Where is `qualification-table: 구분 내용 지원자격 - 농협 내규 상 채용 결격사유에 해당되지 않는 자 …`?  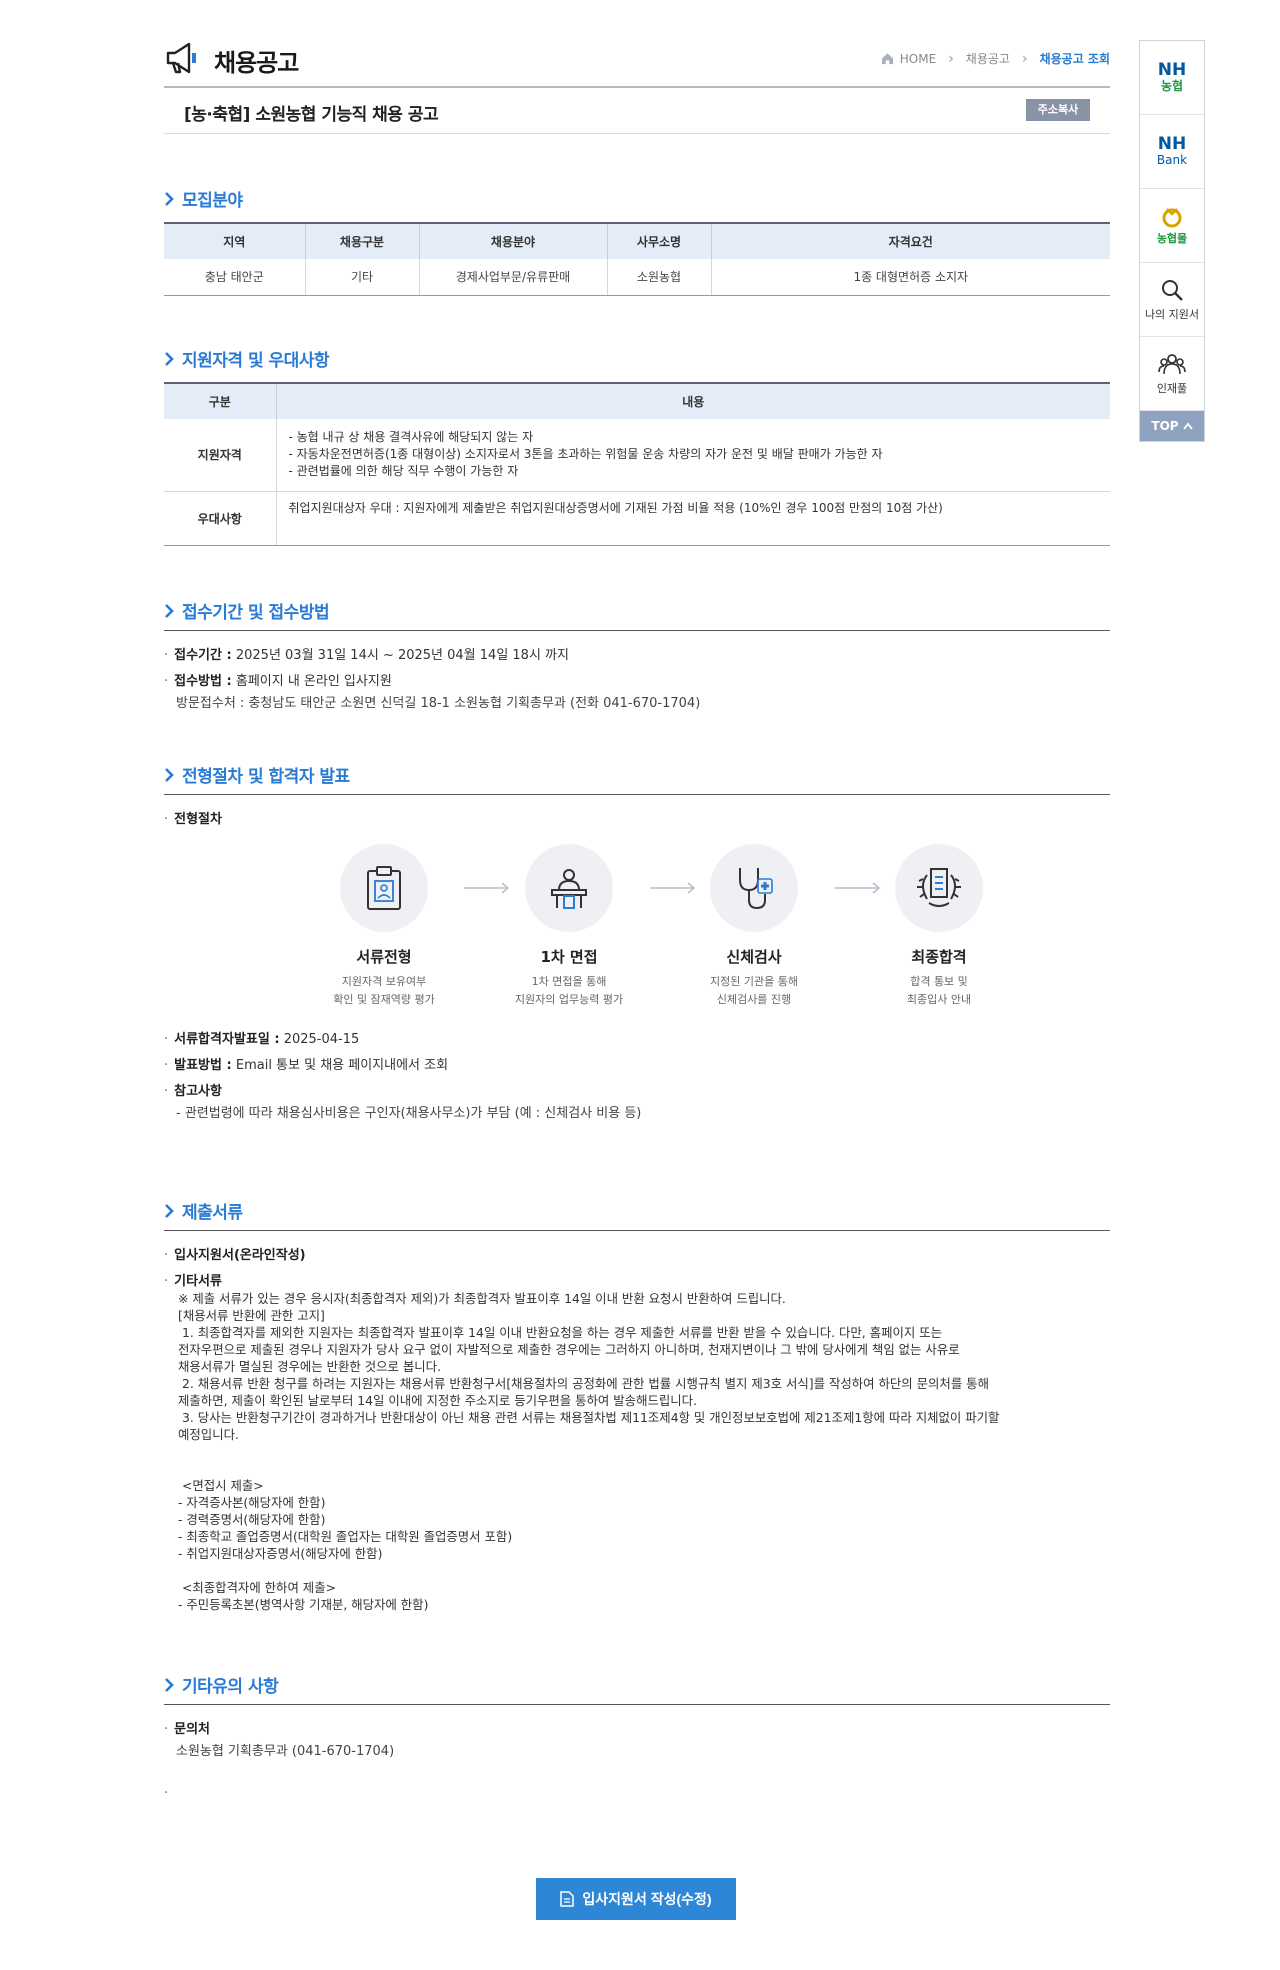 qualification-table: 구분 내용 지원자격 - 농협 내규 상 채용 결격사유에 해당되지 않는 자 … is located at coordinates (637, 464).